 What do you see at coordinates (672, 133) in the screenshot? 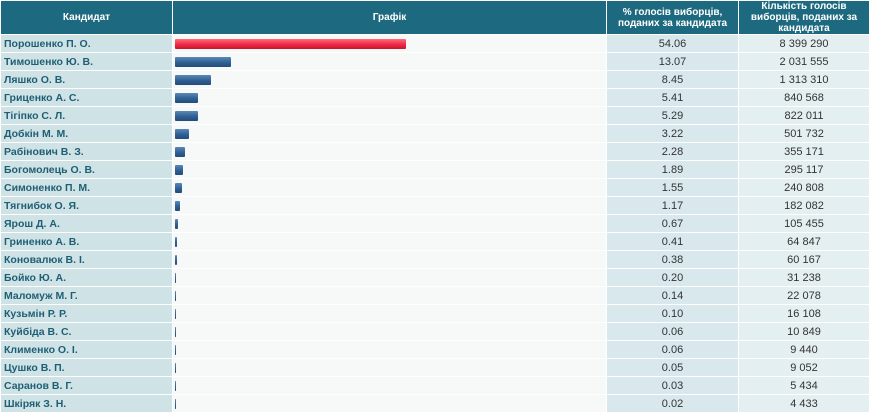
I see `percent-value: 3.22` at bounding box center [672, 133].